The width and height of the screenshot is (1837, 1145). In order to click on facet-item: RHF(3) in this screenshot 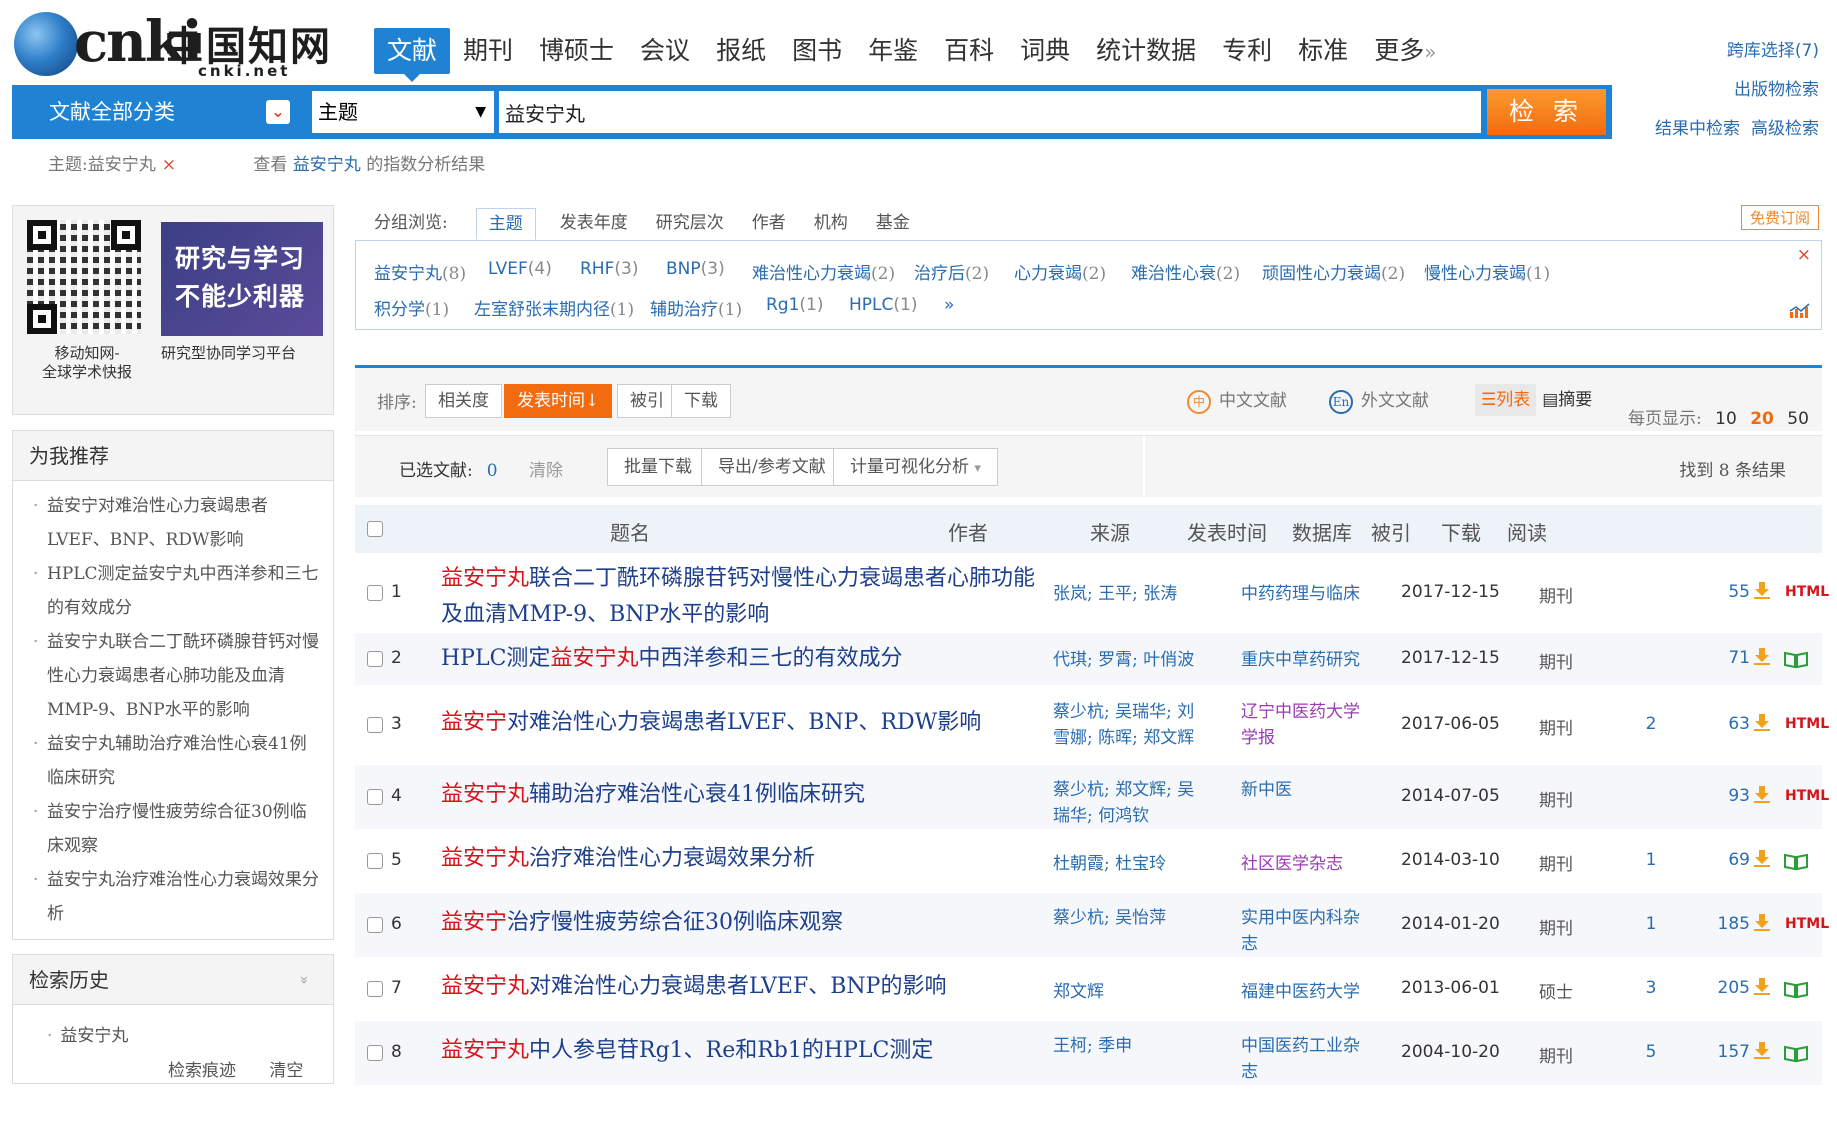, I will do `click(609, 269)`.